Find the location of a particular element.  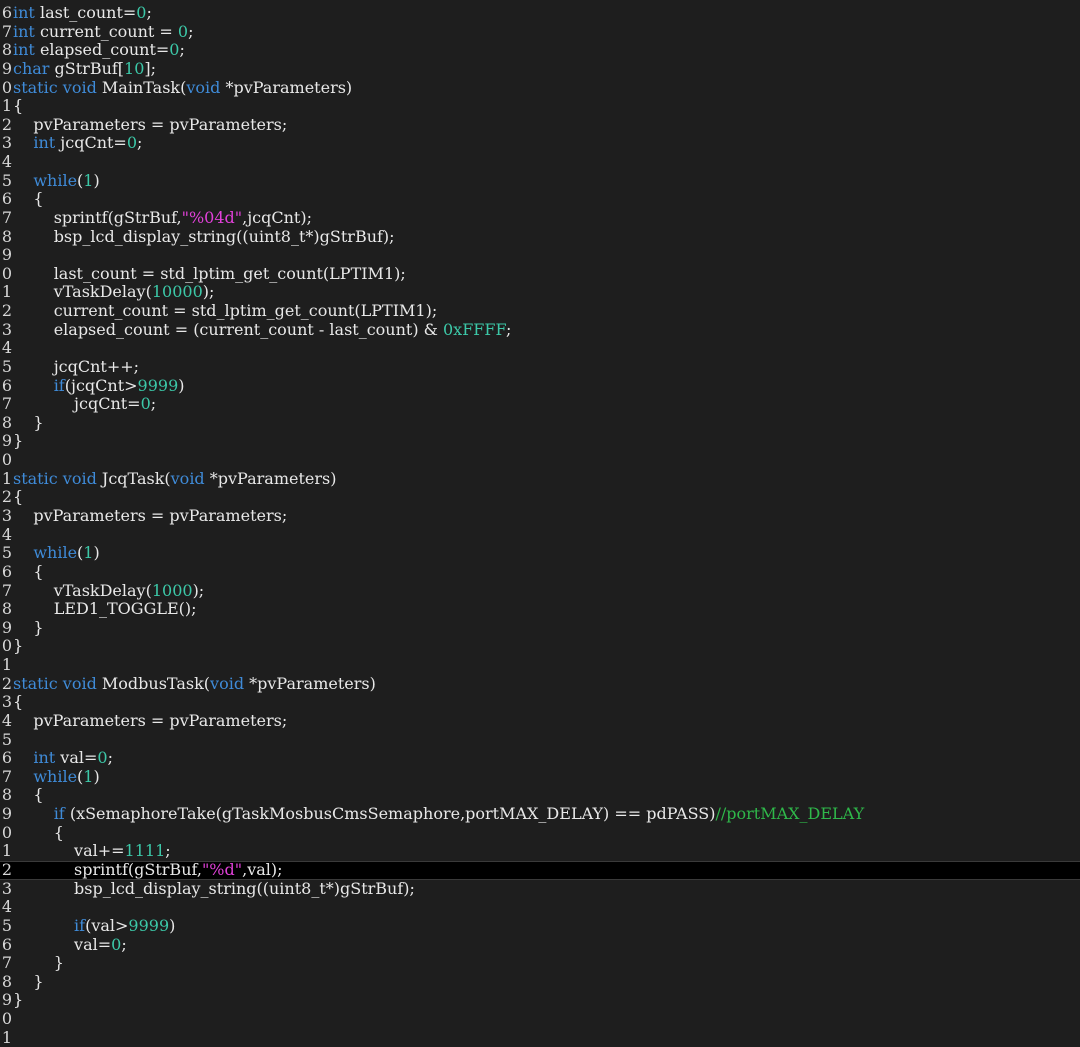

code-line: 4 pvParameters = pvParameters; is located at coordinates (540, 721).